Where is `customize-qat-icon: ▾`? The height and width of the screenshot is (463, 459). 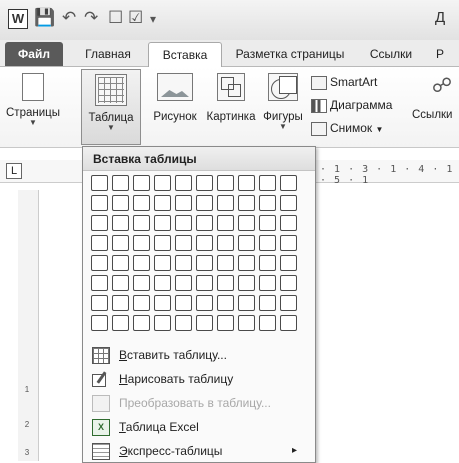
customize-qat-icon: ▾ is located at coordinates (153, 19).